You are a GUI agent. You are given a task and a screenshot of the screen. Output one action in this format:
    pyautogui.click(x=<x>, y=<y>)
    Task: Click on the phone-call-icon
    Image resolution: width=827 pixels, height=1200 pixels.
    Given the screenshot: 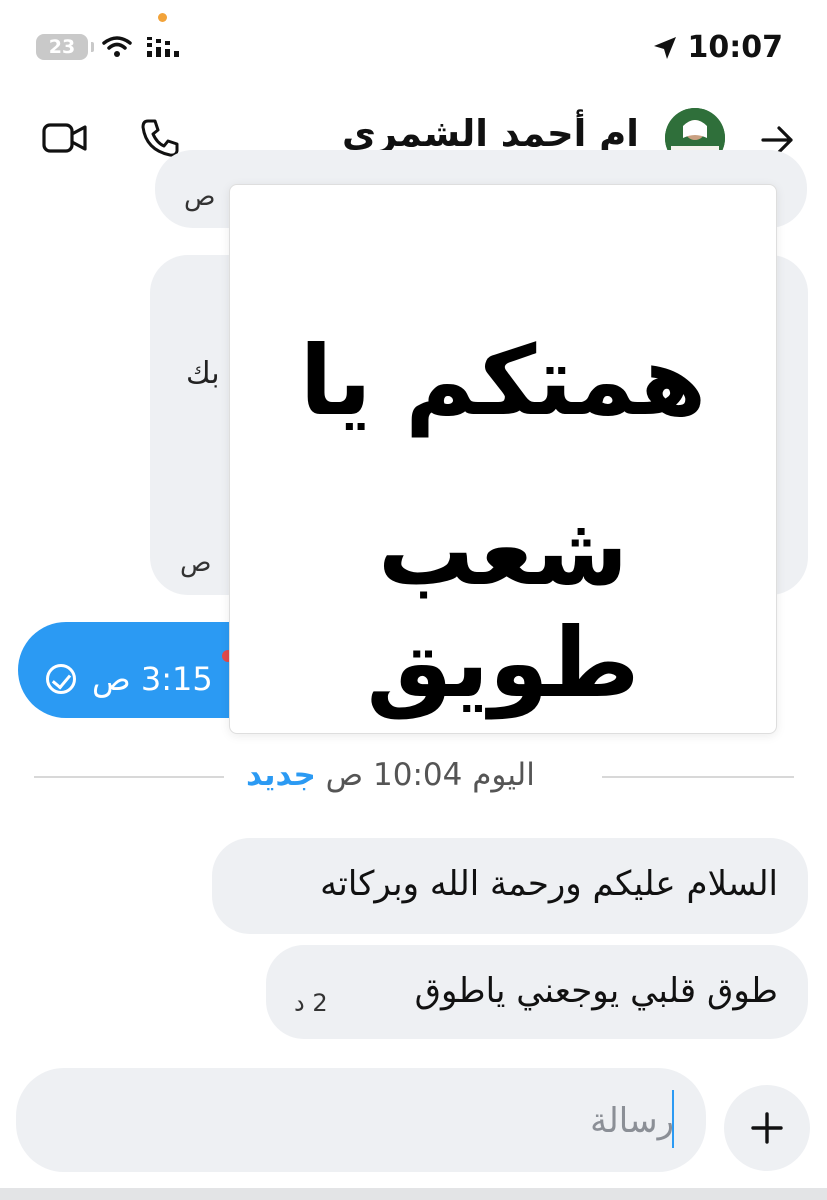 What is the action you would take?
    pyautogui.click(x=160, y=138)
    